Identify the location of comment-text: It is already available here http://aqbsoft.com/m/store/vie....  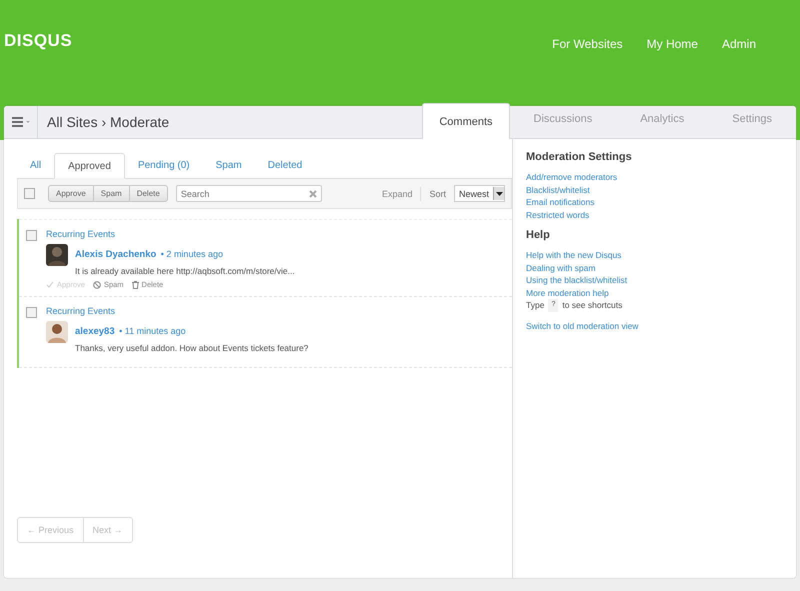
(185, 271).